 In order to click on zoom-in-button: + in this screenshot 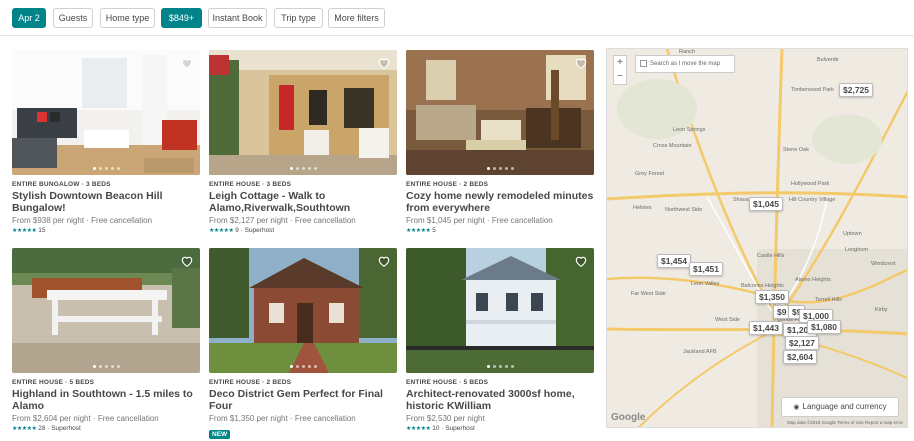, I will do `click(620, 63)`.